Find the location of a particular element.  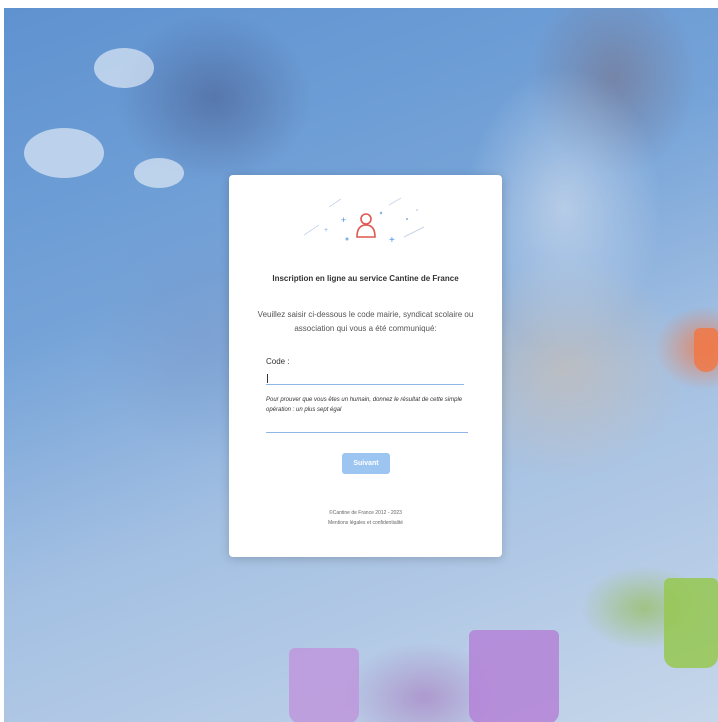

code-input is located at coordinates (365, 378).